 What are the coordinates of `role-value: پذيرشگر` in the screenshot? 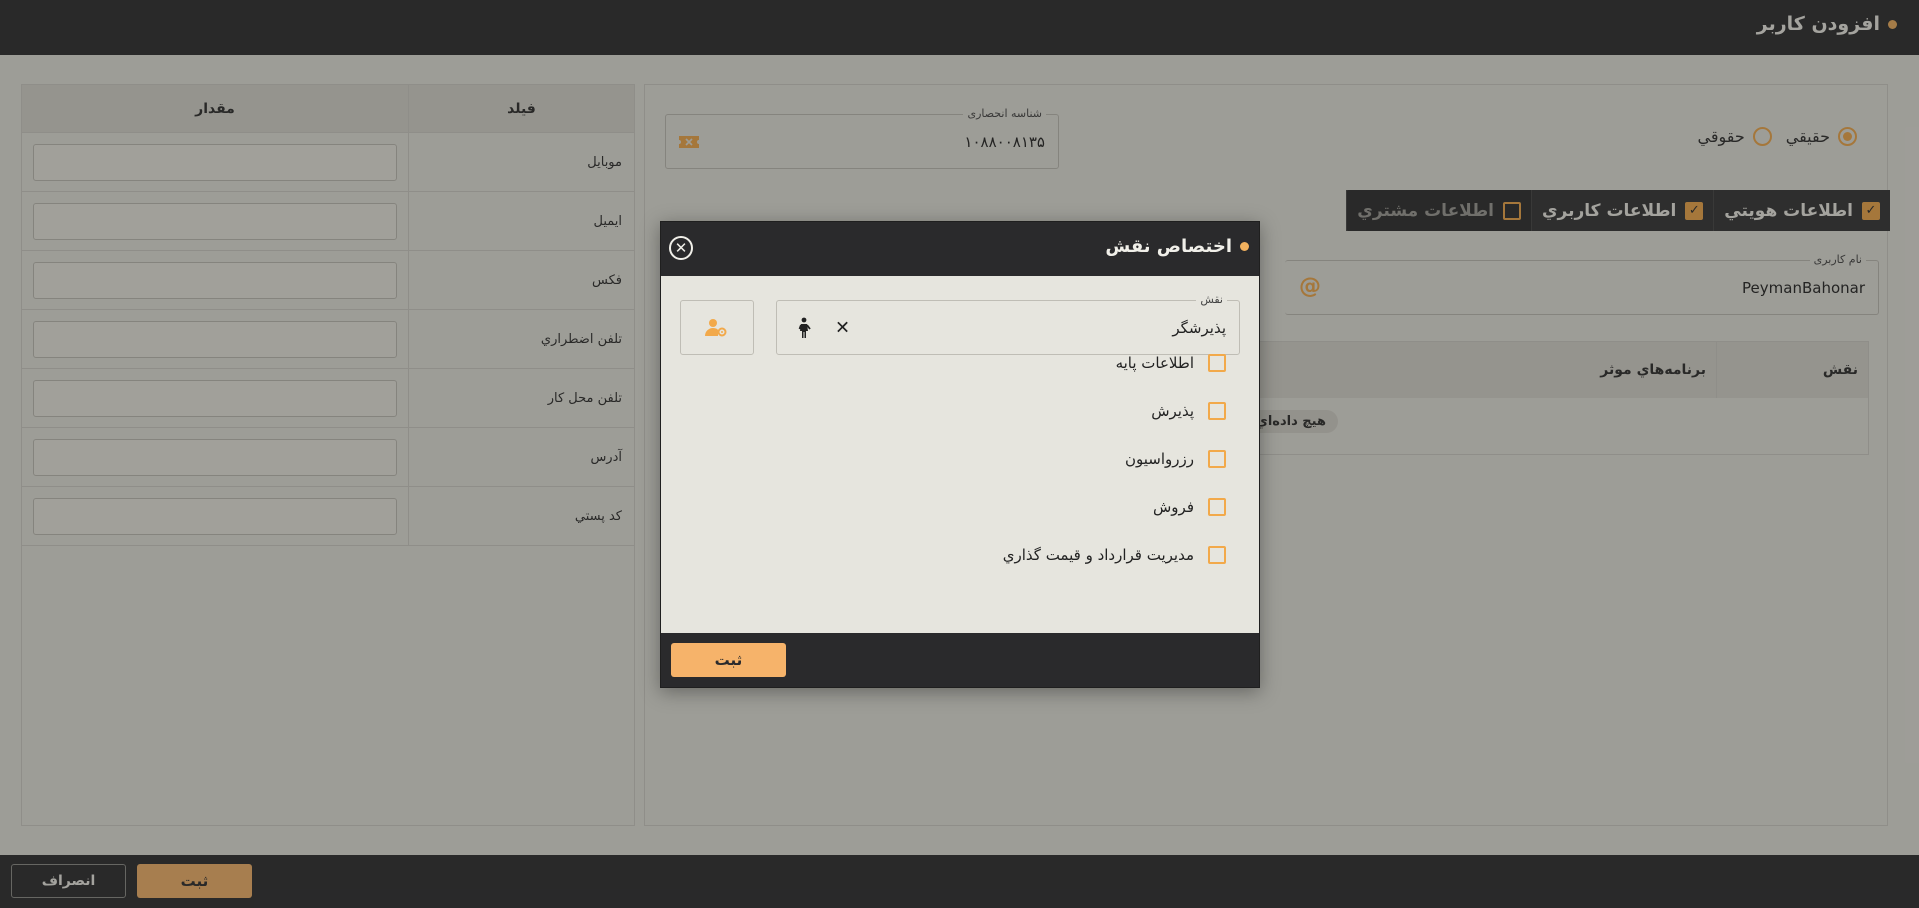 It's located at (1199, 327).